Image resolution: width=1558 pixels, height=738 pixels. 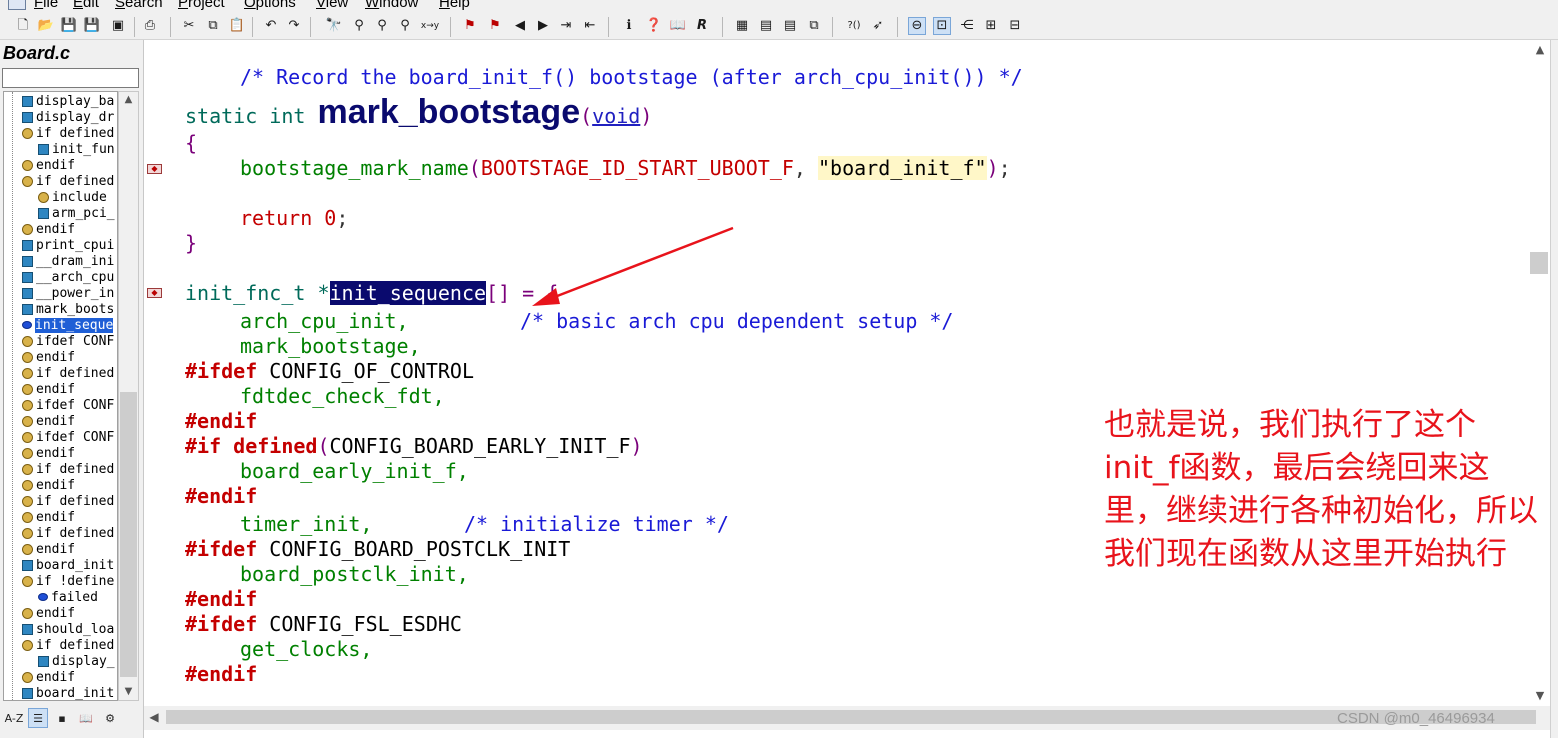 What do you see at coordinates (454, 6) in the screenshot?
I see `menu-help: Help` at bounding box center [454, 6].